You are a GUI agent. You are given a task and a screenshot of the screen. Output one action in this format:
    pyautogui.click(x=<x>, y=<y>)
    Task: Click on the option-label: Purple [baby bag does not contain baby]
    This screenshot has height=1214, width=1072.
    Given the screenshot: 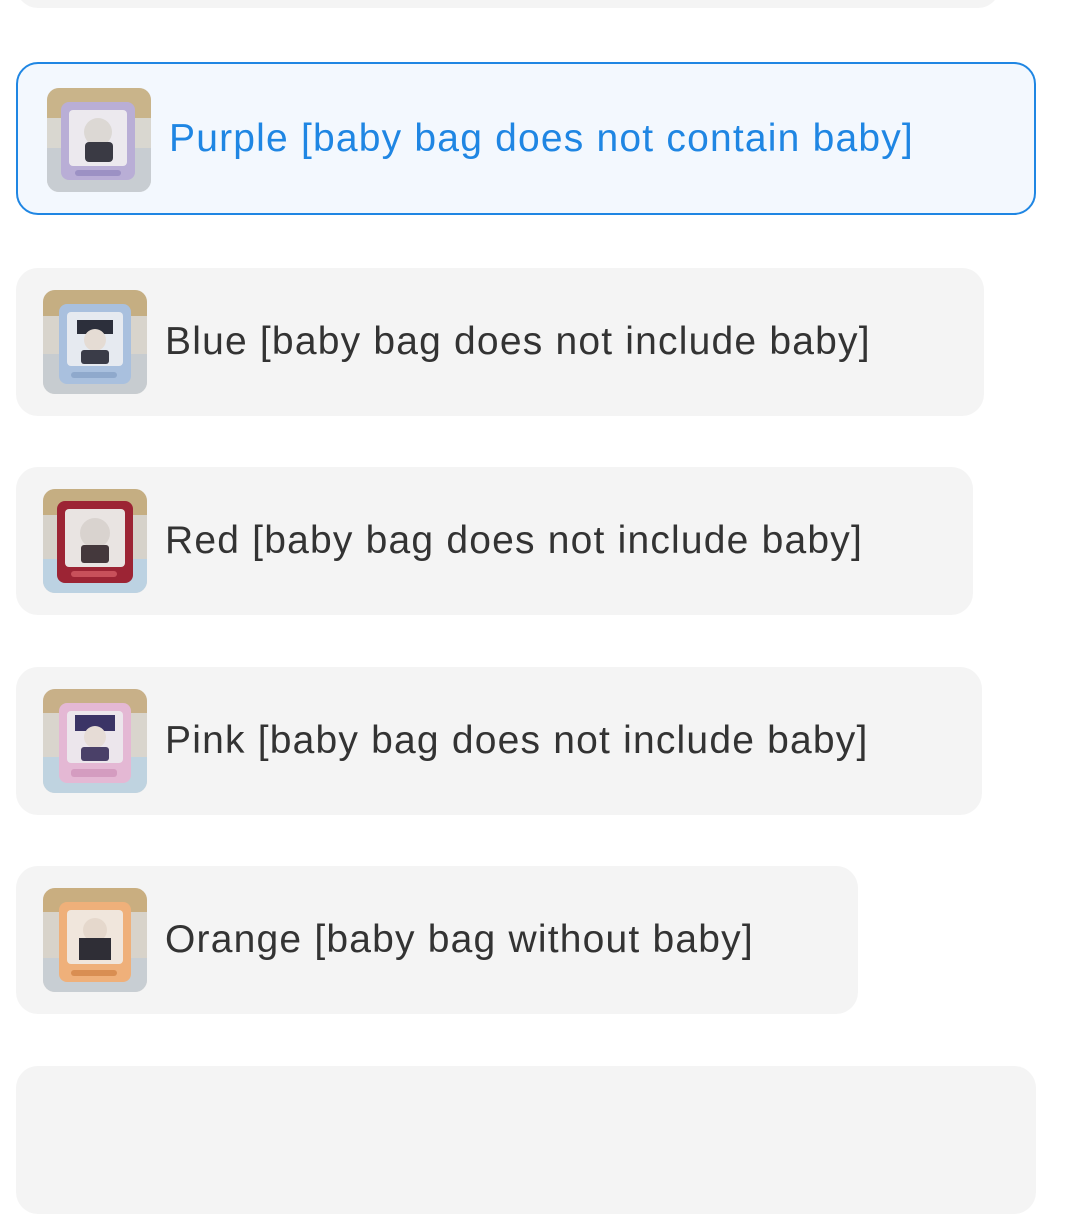 What is the action you would take?
    pyautogui.click(x=541, y=138)
    